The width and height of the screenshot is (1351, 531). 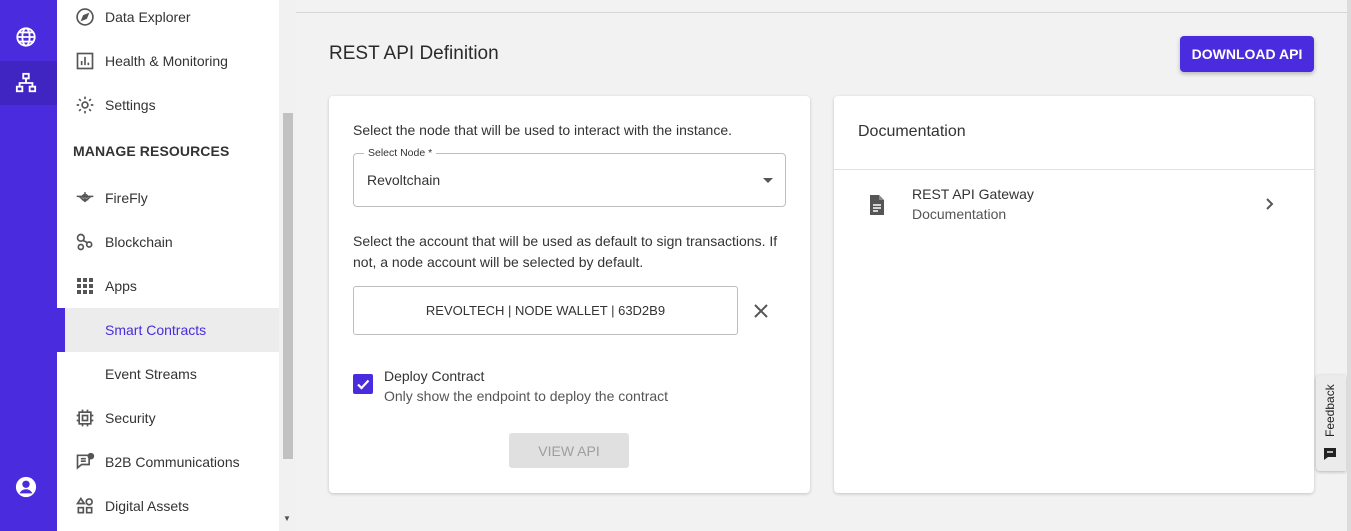 I want to click on bar-chart-icon, so click(x=85, y=61).